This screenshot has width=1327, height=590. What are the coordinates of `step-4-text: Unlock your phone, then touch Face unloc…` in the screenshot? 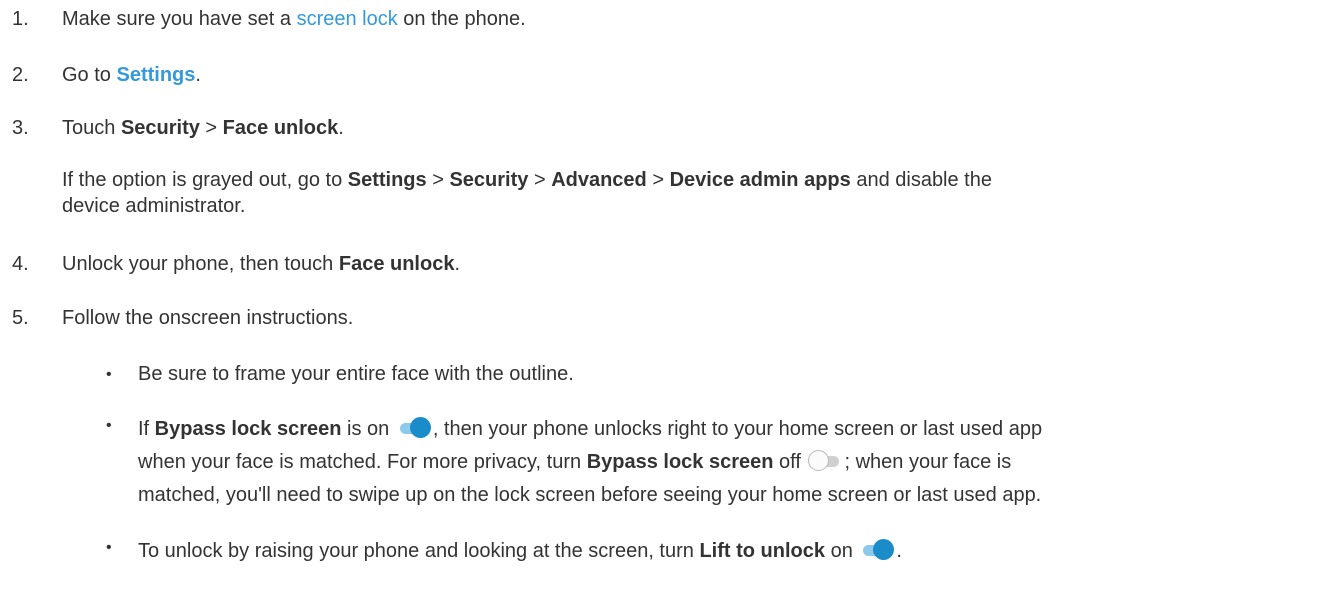 It's located at (261, 264).